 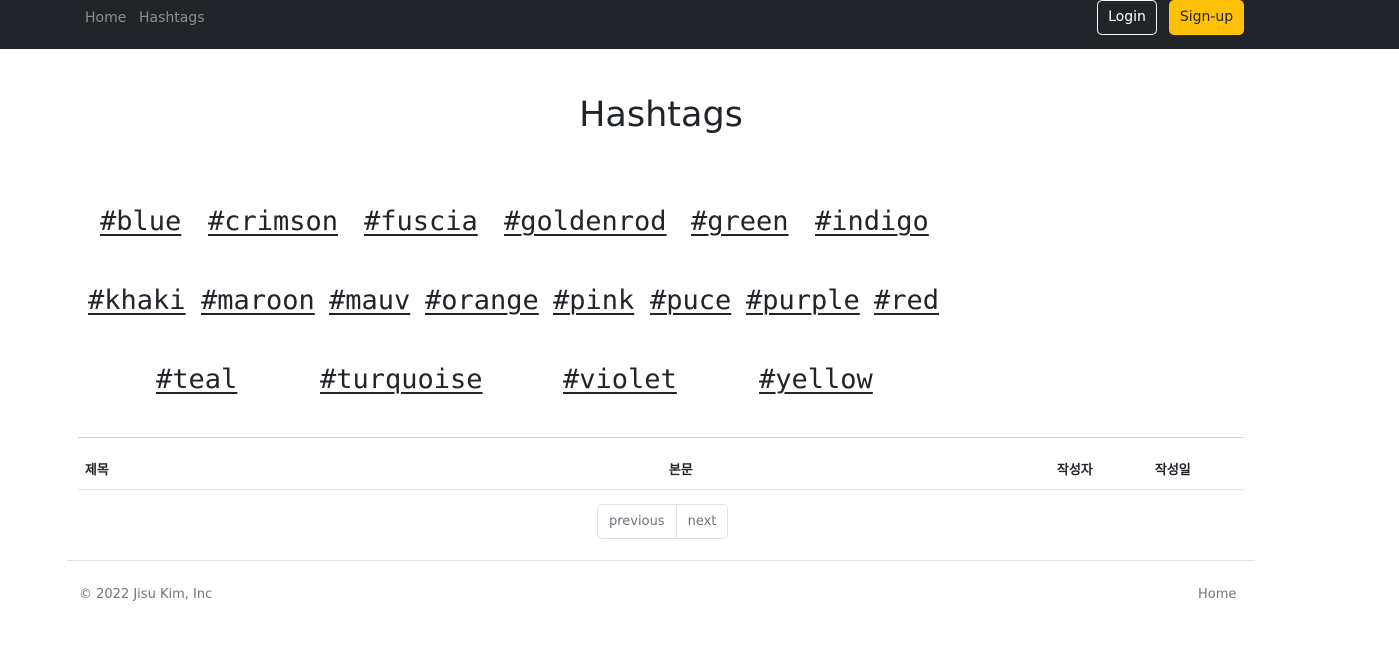 What do you see at coordinates (637, 521) in the screenshot?
I see `previous-page-button: previous` at bounding box center [637, 521].